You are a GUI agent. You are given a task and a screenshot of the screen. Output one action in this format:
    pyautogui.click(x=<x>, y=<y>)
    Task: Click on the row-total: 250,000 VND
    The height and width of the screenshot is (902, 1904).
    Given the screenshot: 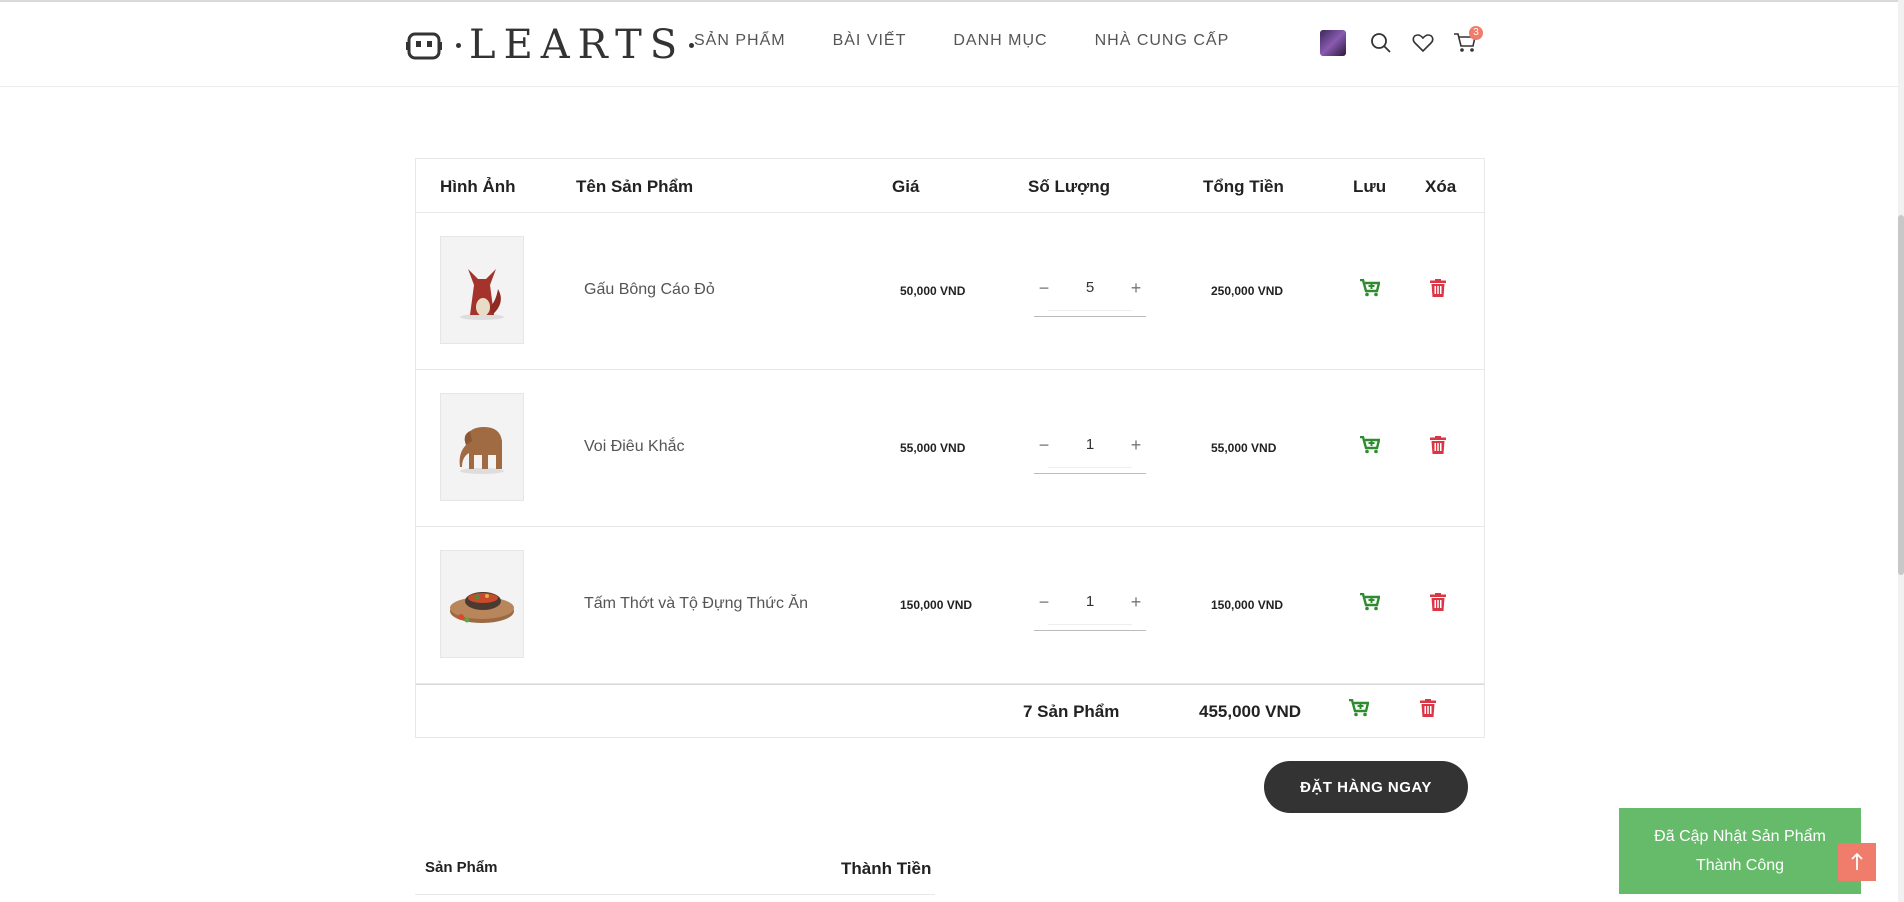 What is the action you would take?
    pyautogui.click(x=1247, y=291)
    